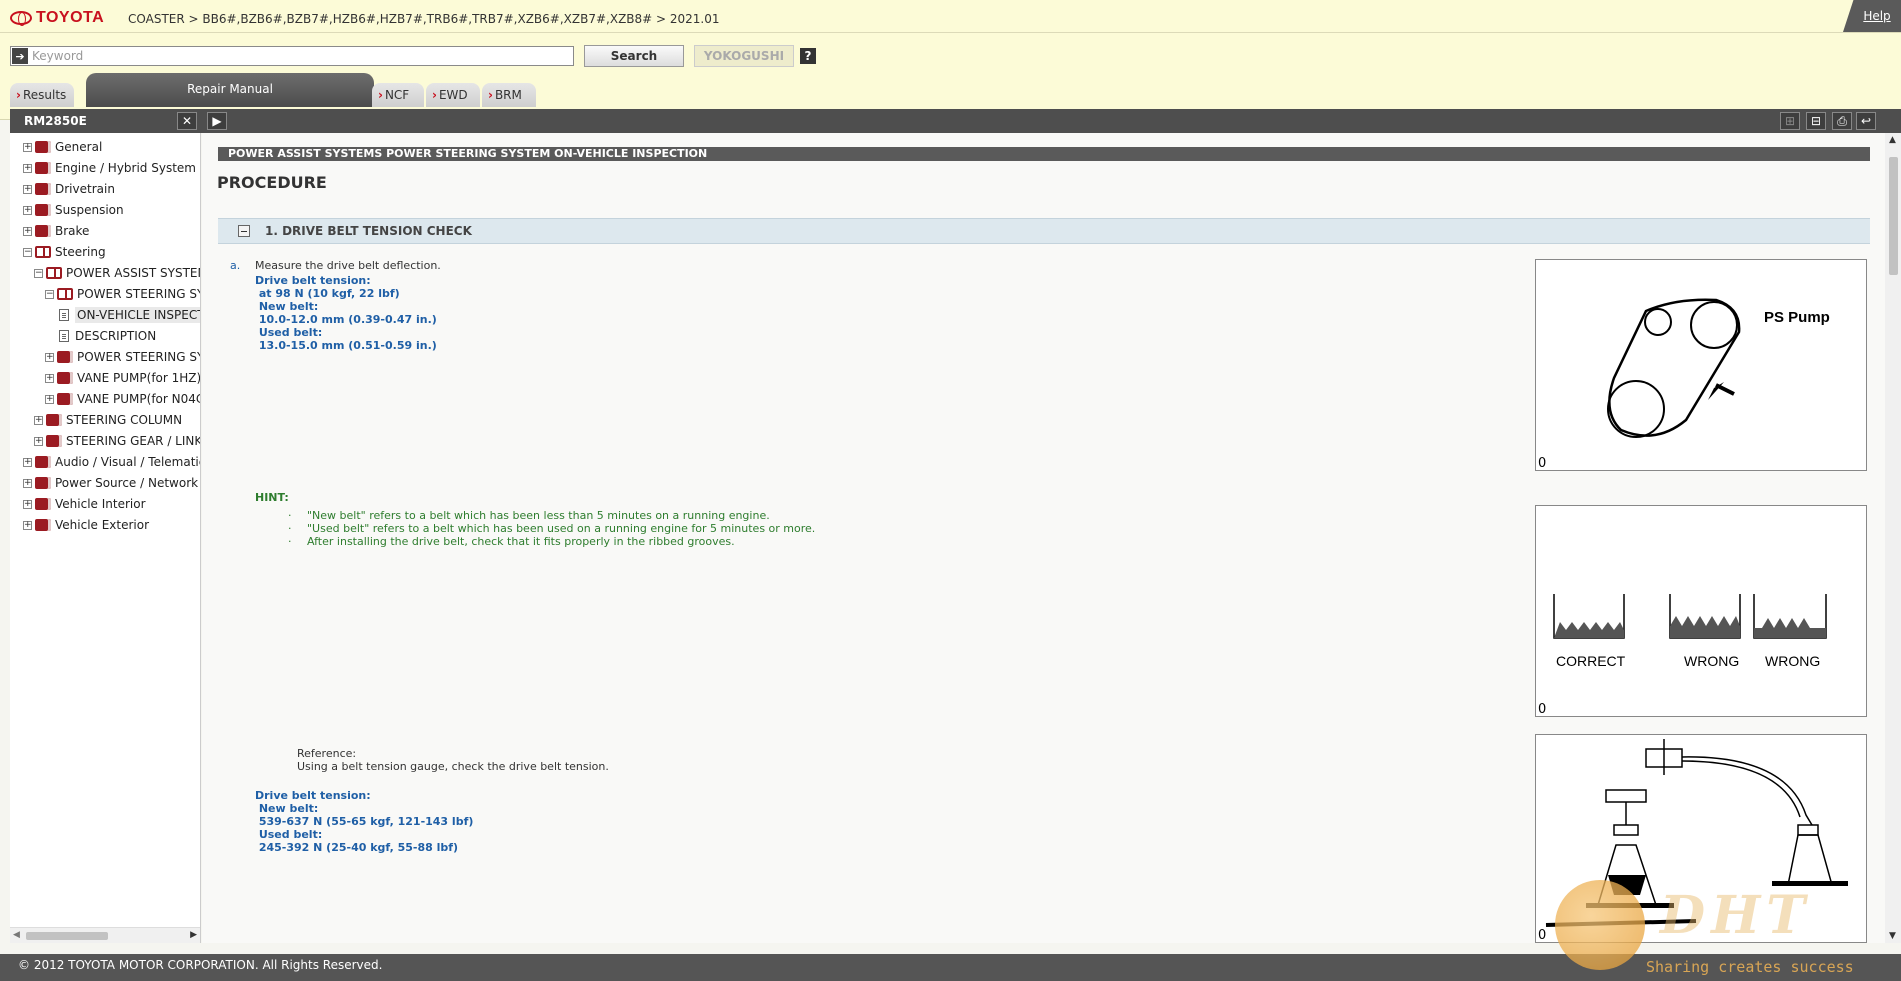 The image size is (1901, 981). What do you see at coordinates (301, 56) in the screenshot?
I see `keyword-input` at bounding box center [301, 56].